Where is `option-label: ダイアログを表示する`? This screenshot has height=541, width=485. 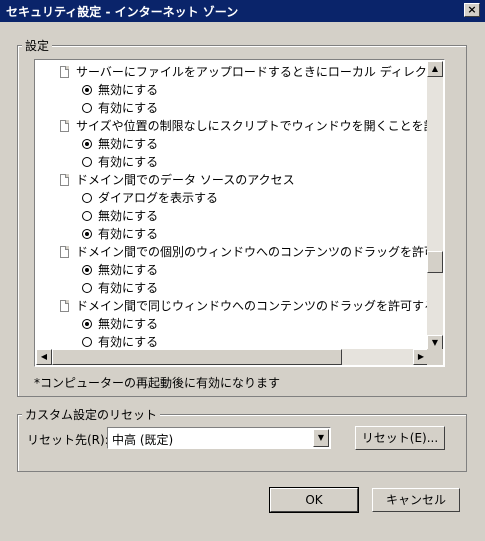 option-label: ダイアログを表示する is located at coordinates (158, 198).